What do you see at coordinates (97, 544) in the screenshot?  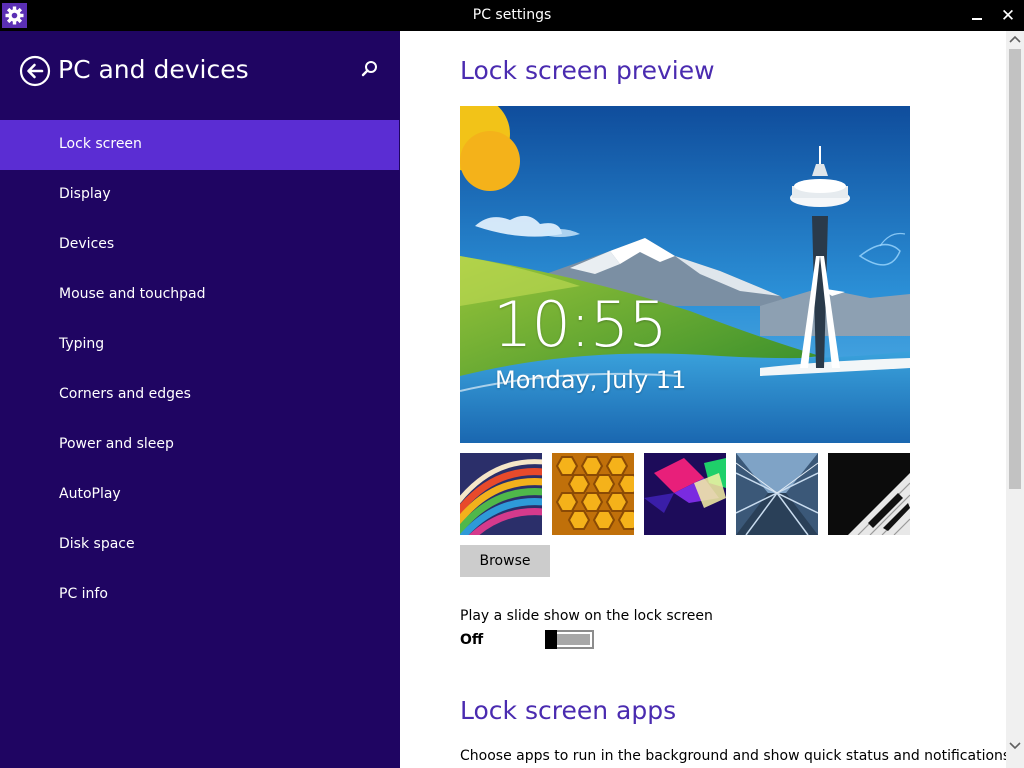 I see `sidebar-item-label: Disk space` at bounding box center [97, 544].